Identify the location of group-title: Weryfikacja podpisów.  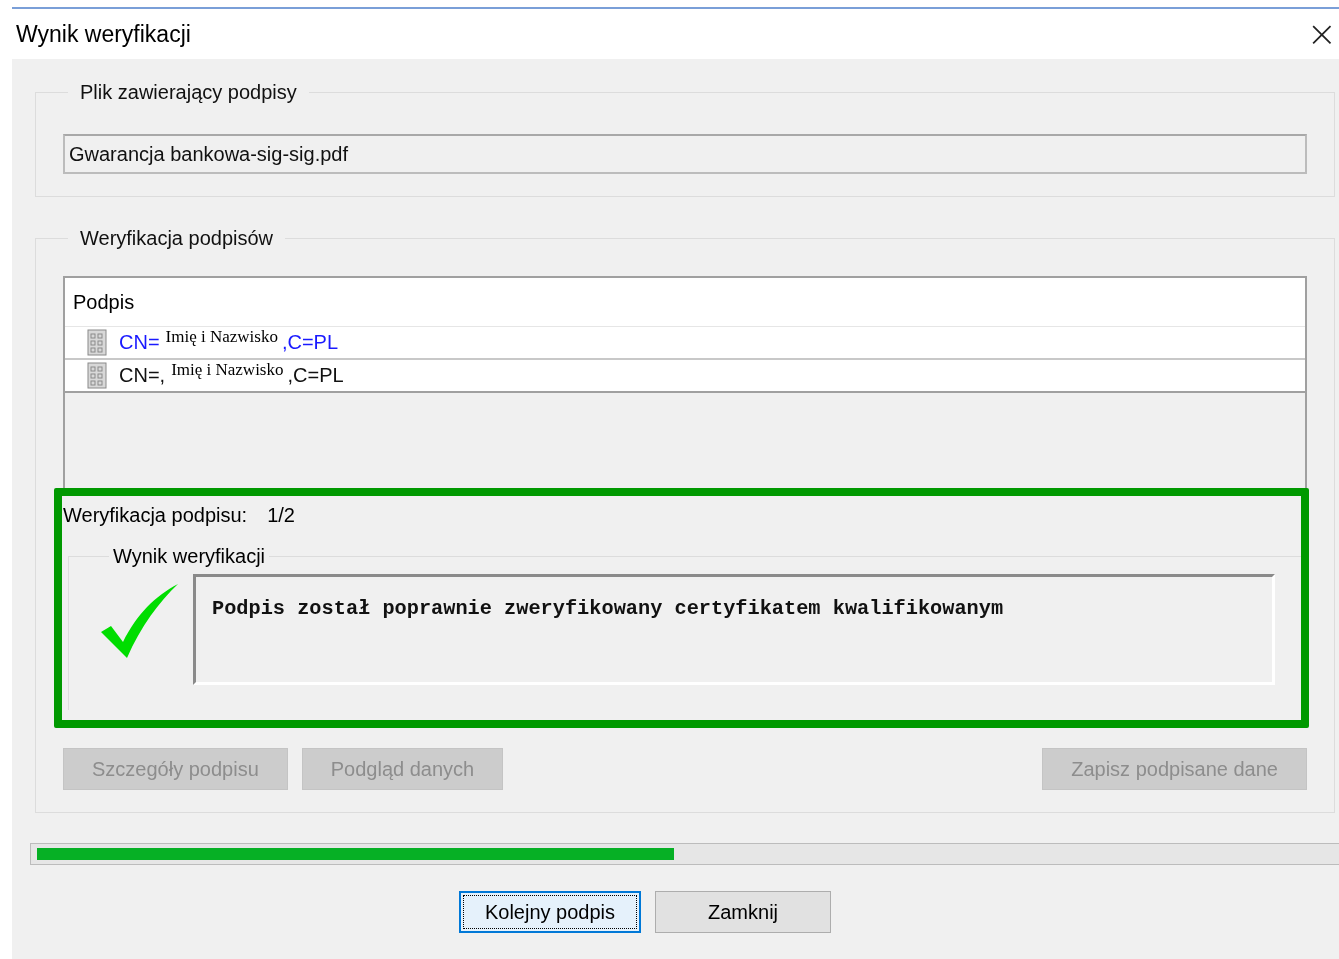
(177, 238).